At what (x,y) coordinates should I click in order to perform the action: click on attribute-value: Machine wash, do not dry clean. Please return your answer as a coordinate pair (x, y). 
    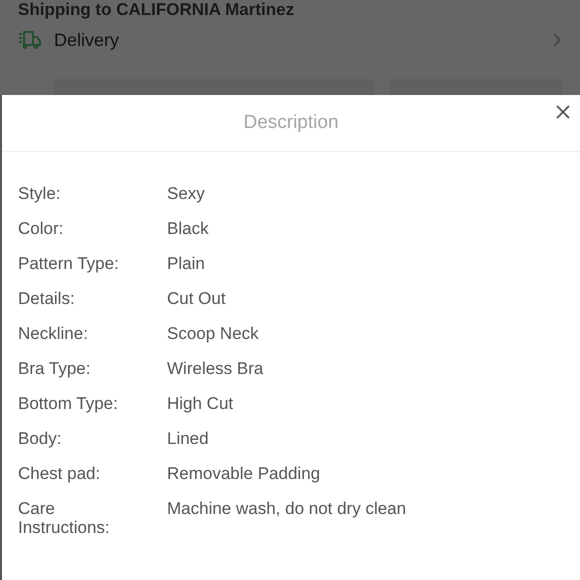
    Looking at the image, I should click on (286, 509).